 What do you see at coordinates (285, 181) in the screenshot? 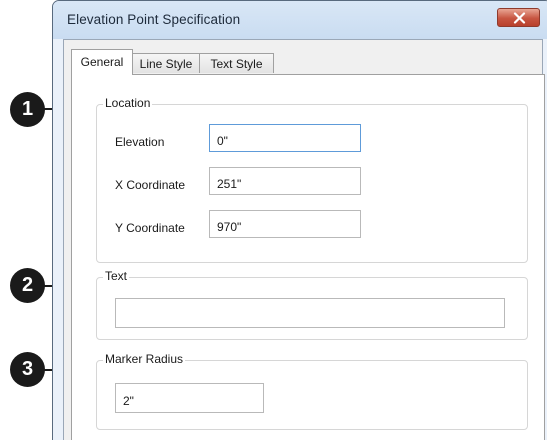
I see `x-coordinate-input` at bounding box center [285, 181].